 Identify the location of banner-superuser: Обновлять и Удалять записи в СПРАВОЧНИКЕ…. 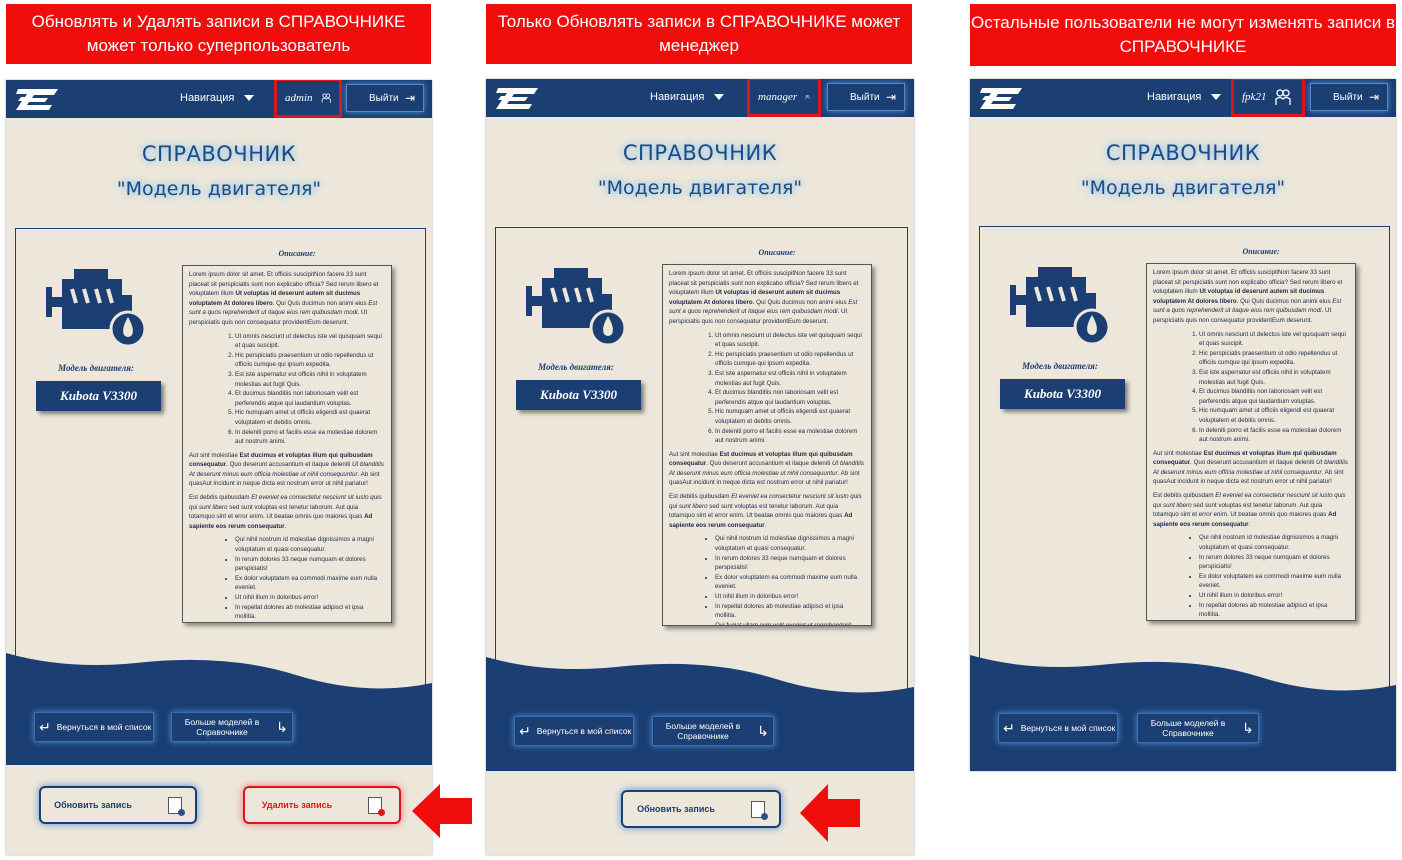
(218, 34).